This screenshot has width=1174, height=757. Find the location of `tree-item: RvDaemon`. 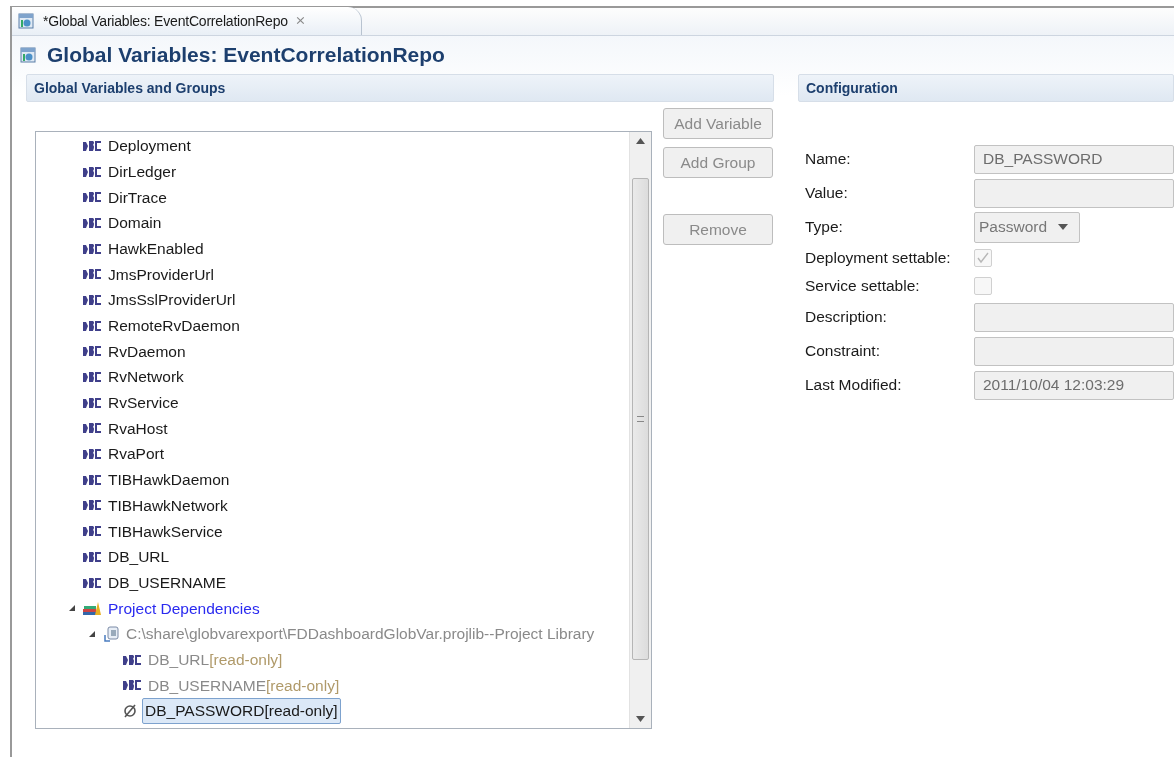

tree-item: RvDaemon is located at coordinates (147, 351).